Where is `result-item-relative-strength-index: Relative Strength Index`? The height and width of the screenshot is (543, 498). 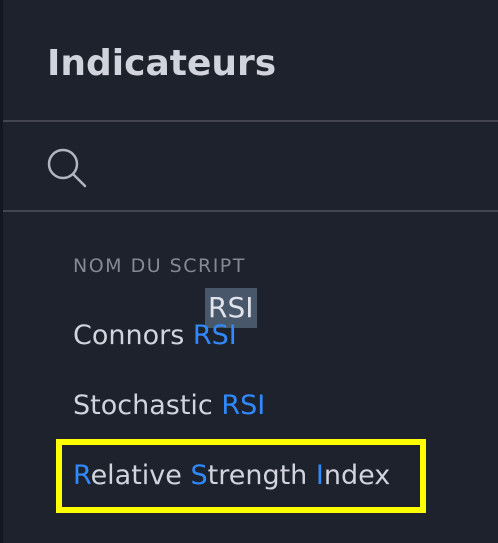 result-item-relative-strength-index: Relative Strength Index is located at coordinates (231, 476).